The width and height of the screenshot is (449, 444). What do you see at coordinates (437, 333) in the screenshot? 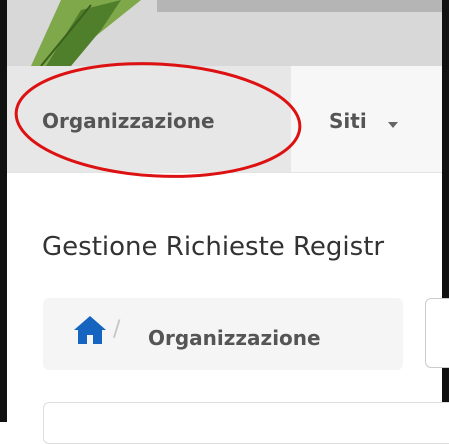
I see `toolbar-button` at bounding box center [437, 333].